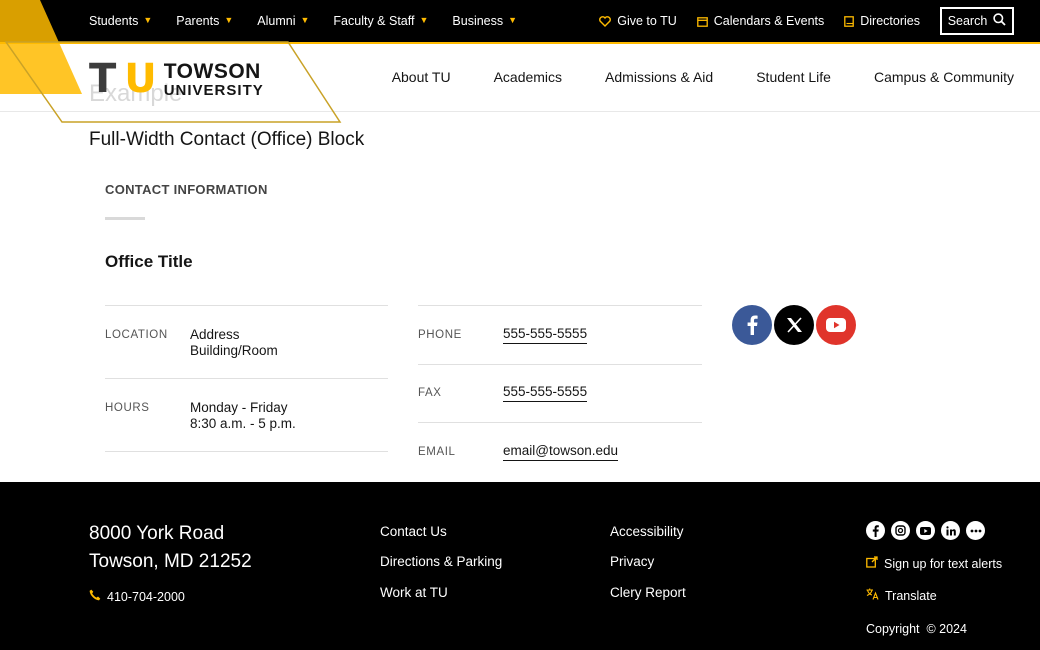  What do you see at coordinates (246, 451) in the screenshot?
I see `left-column-end` at bounding box center [246, 451].